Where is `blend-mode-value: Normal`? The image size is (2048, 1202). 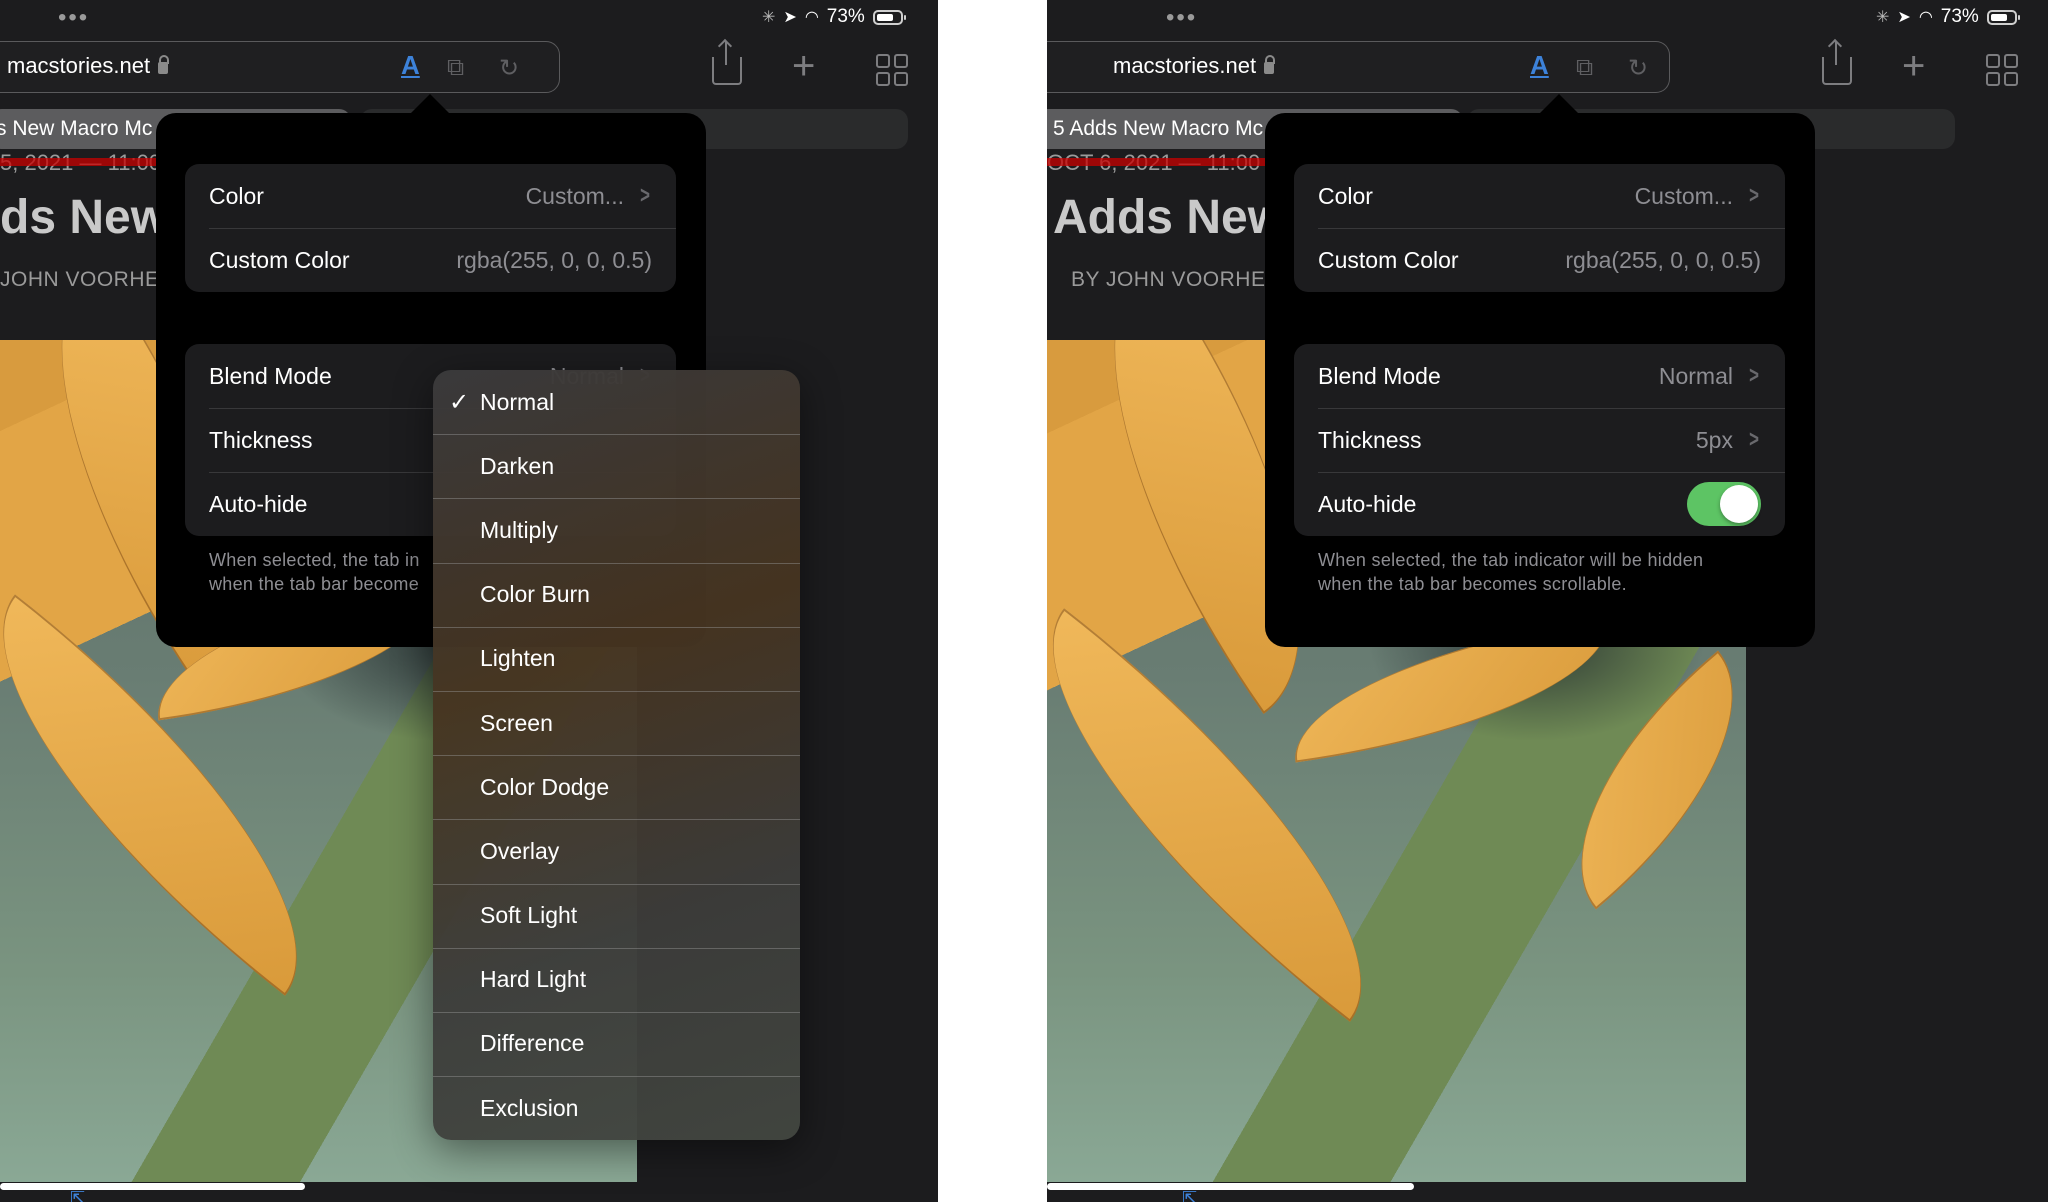 blend-mode-value: Normal is located at coordinates (1695, 375).